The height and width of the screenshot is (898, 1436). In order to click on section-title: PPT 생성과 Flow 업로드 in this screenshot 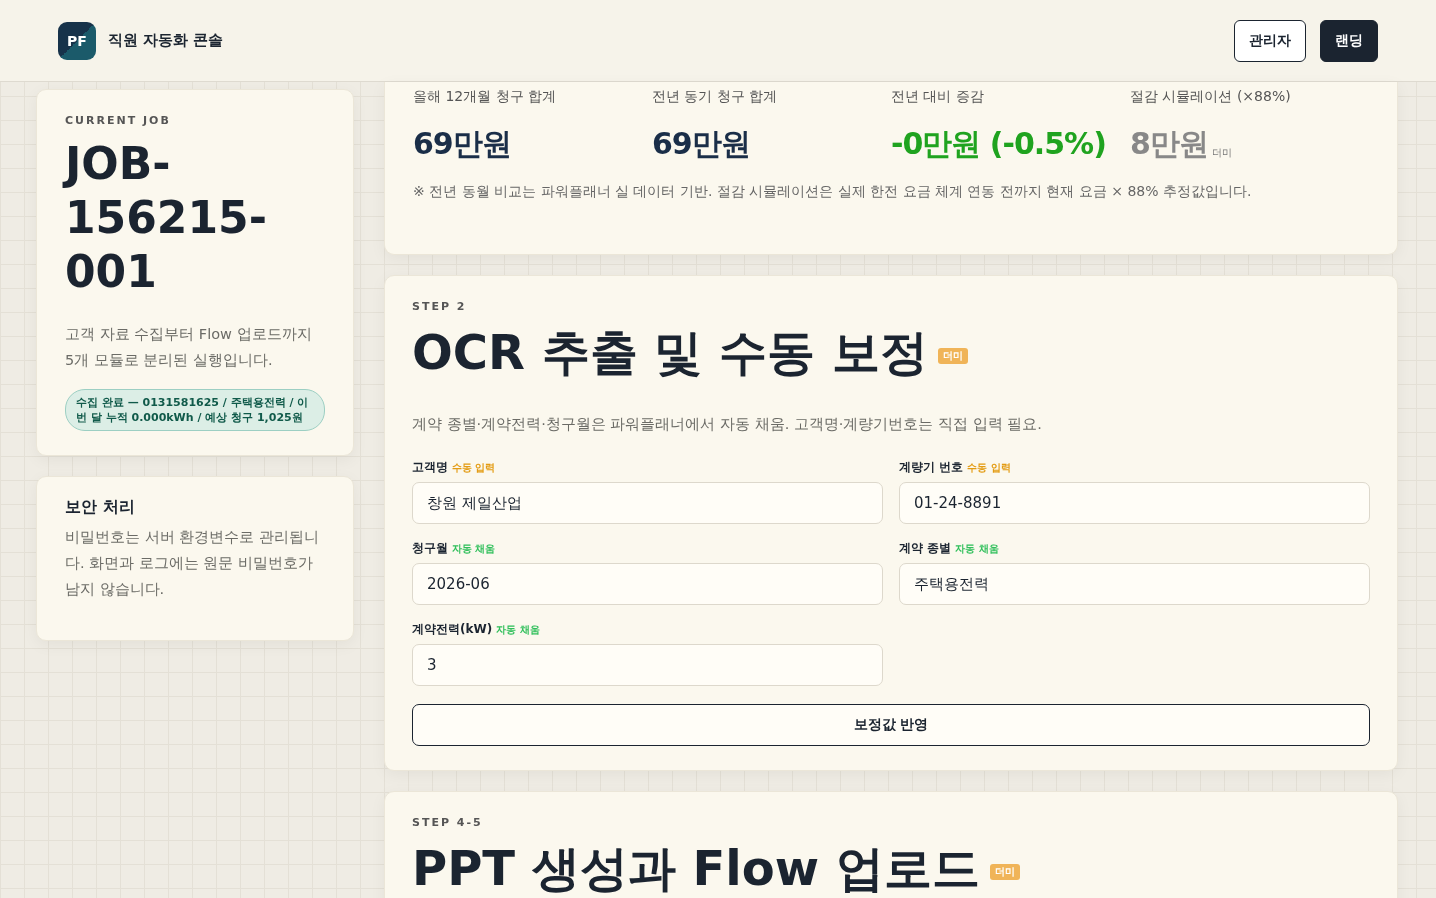, I will do `click(696, 868)`.